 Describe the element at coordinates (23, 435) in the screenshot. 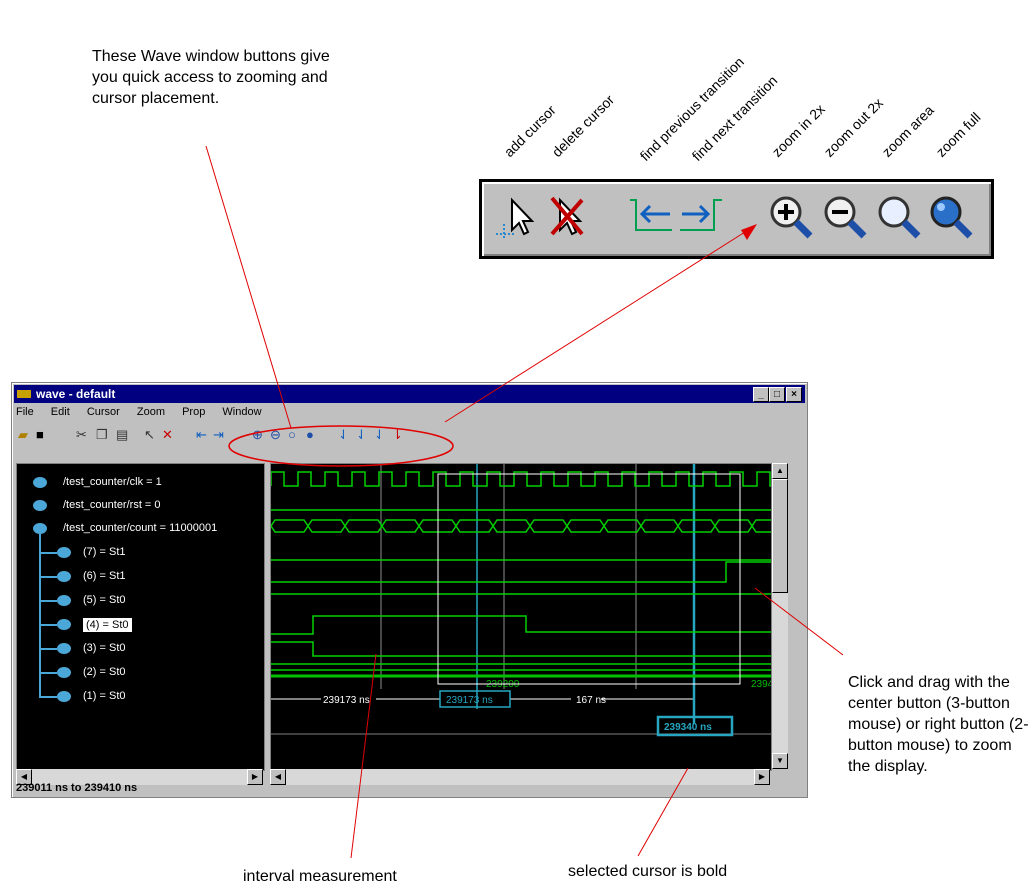

I see `open-icon: ▰` at that location.